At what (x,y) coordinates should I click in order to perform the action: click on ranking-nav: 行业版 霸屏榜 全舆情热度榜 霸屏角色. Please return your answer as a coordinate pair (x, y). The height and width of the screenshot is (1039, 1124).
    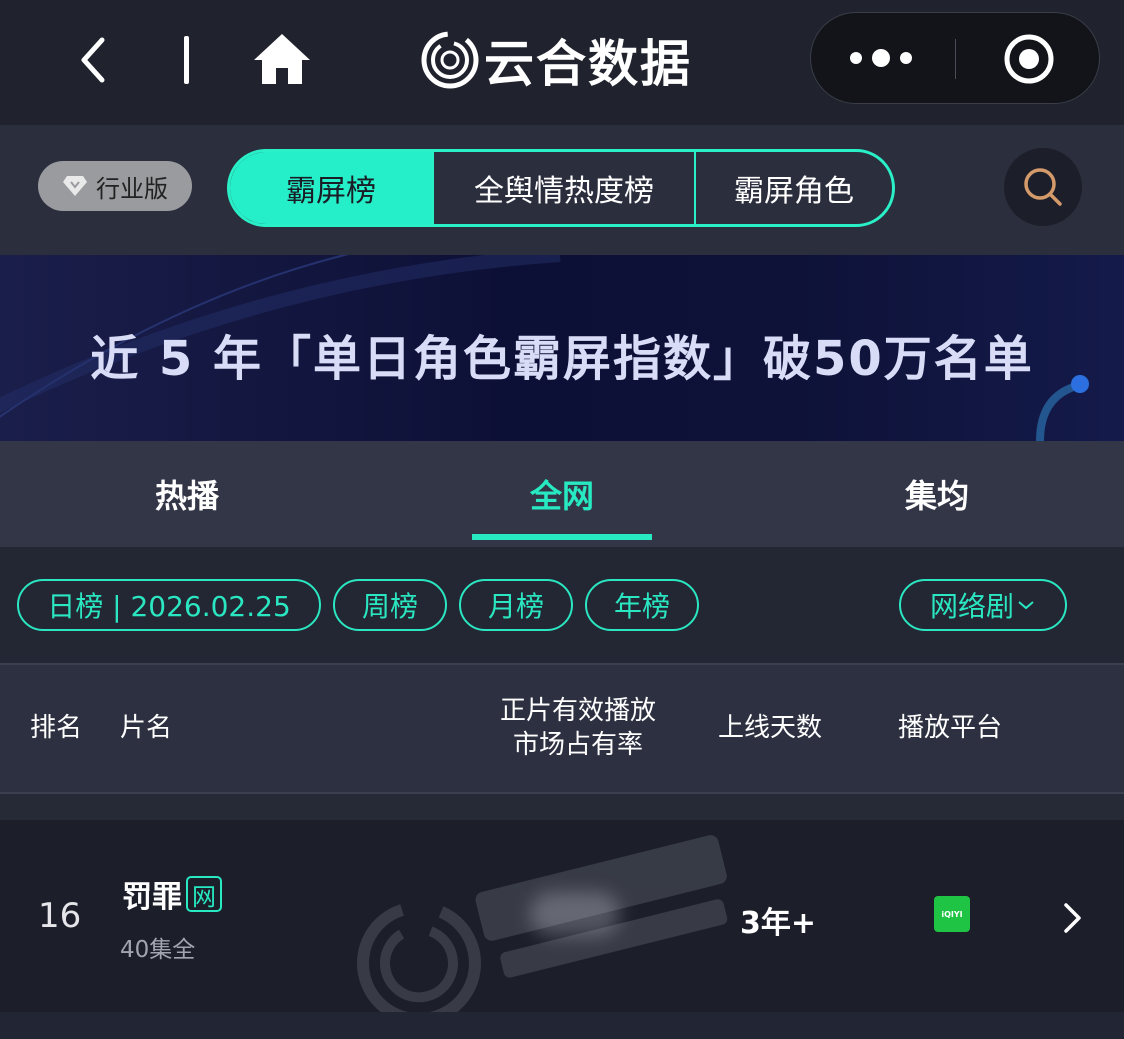
    Looking at the image, I should click on (562, 190).